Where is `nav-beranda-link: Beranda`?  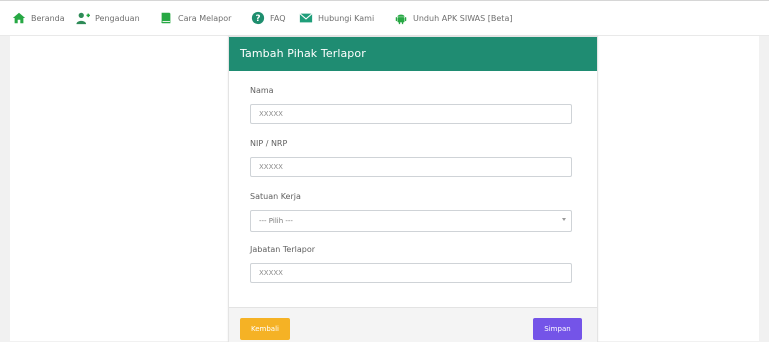
nav-beranda-link: Beranda is located at coordinates (38, 18).